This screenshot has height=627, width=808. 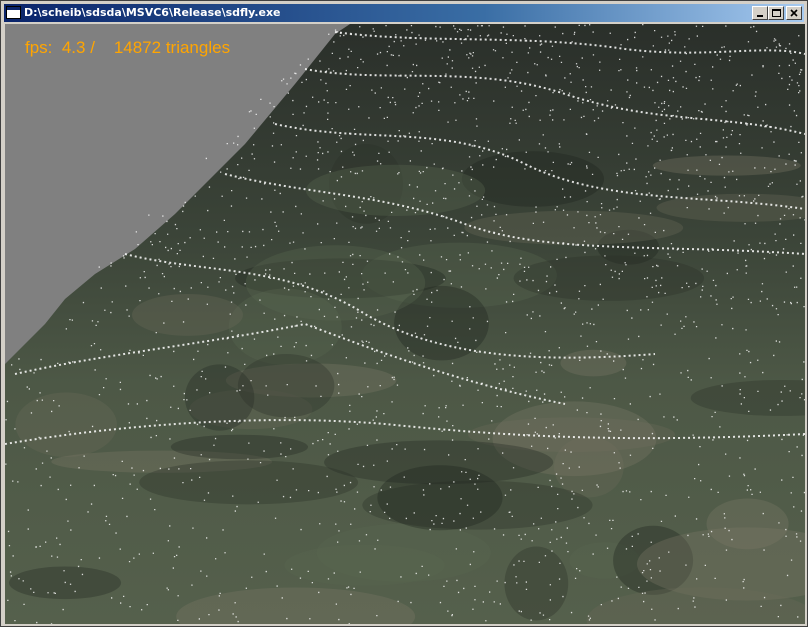 What do you see at coordinates (152, 12) in the screenshot?
I see `window-title: D:\scheib\sdsda\MSVC6\Release\sdfly.exe` at bounding box center [152, 12].